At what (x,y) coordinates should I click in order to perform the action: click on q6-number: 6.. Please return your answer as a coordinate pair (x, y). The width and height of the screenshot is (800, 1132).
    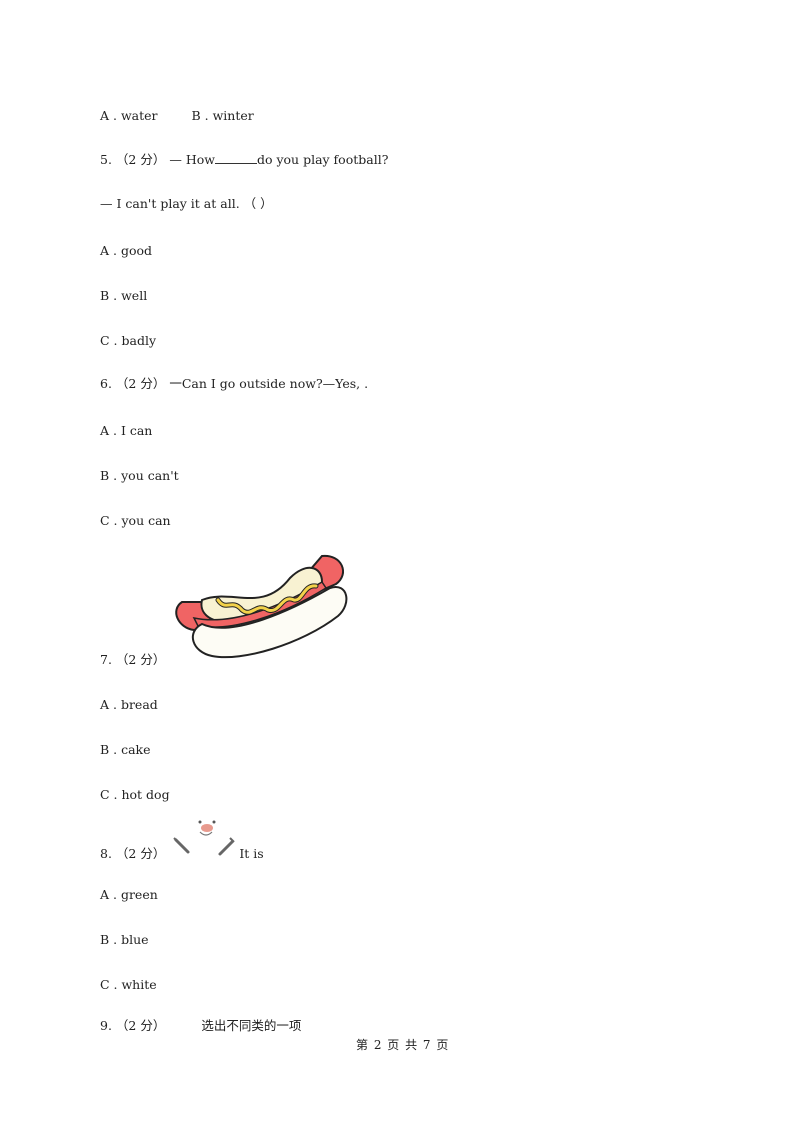
    Looking at the image, I should click on (106, 383).